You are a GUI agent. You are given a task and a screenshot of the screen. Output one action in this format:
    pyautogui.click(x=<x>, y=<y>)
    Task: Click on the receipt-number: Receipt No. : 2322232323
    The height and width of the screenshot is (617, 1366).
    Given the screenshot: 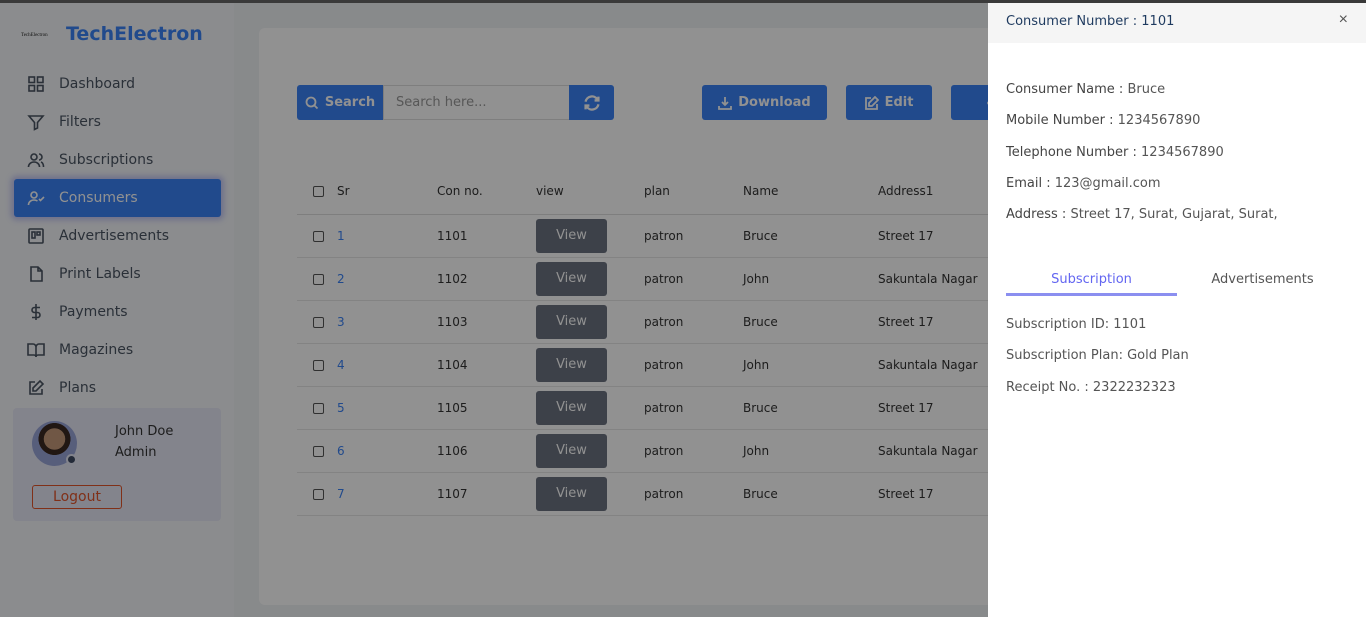 What is the action you would take?
    pyautogui.click(x=1091, y=387)
    